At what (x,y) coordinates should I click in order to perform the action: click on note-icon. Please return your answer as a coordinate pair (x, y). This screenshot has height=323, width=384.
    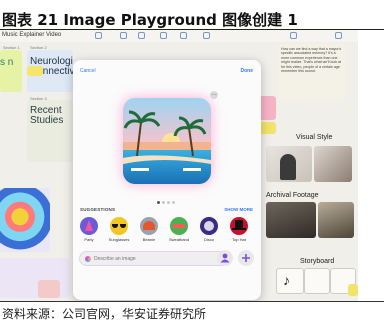
    Looking at the image, I should click on (163, 35).